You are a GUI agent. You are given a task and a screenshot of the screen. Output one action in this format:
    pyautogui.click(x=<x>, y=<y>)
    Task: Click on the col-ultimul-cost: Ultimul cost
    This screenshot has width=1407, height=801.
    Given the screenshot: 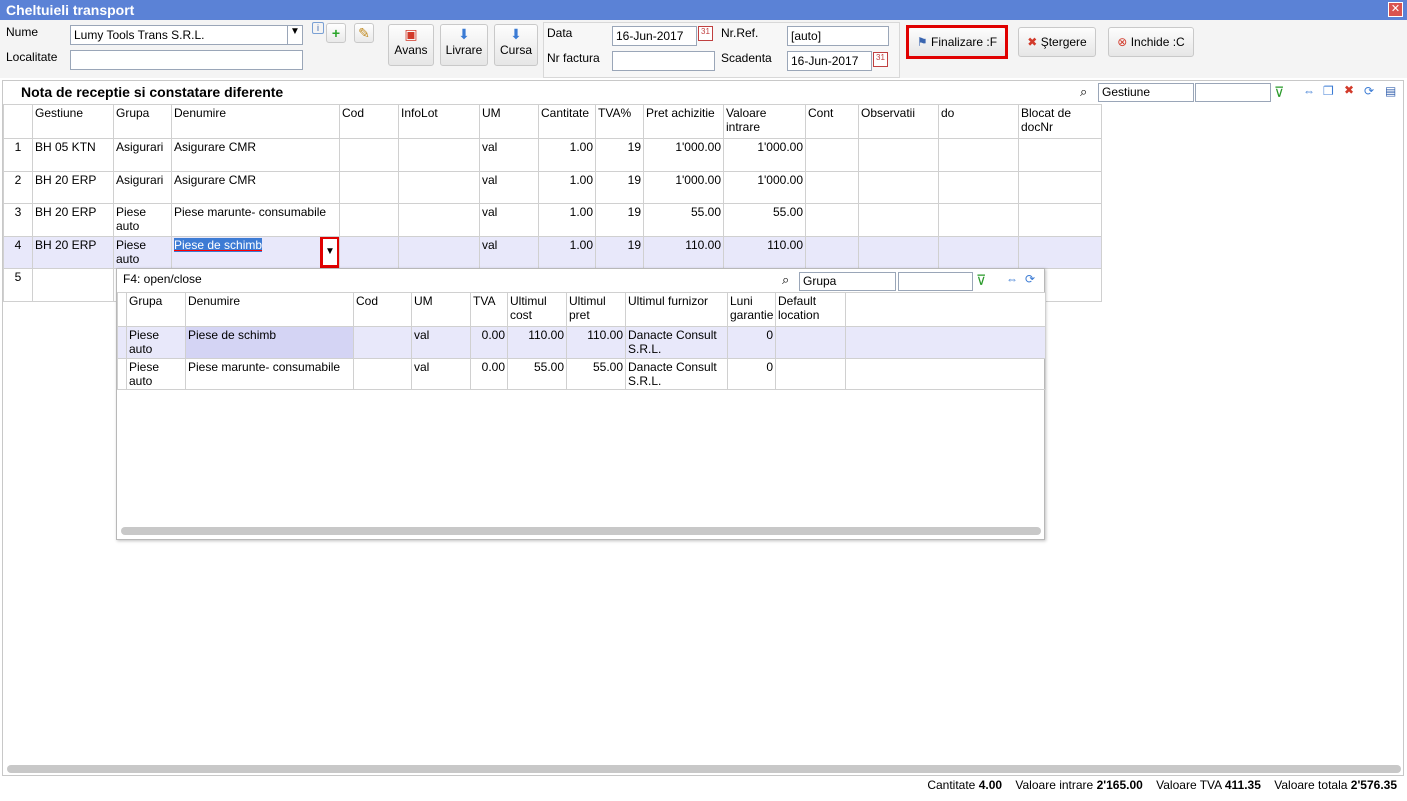 What is the action you would take?
    pyautogui.click(x=537, y=309)
    